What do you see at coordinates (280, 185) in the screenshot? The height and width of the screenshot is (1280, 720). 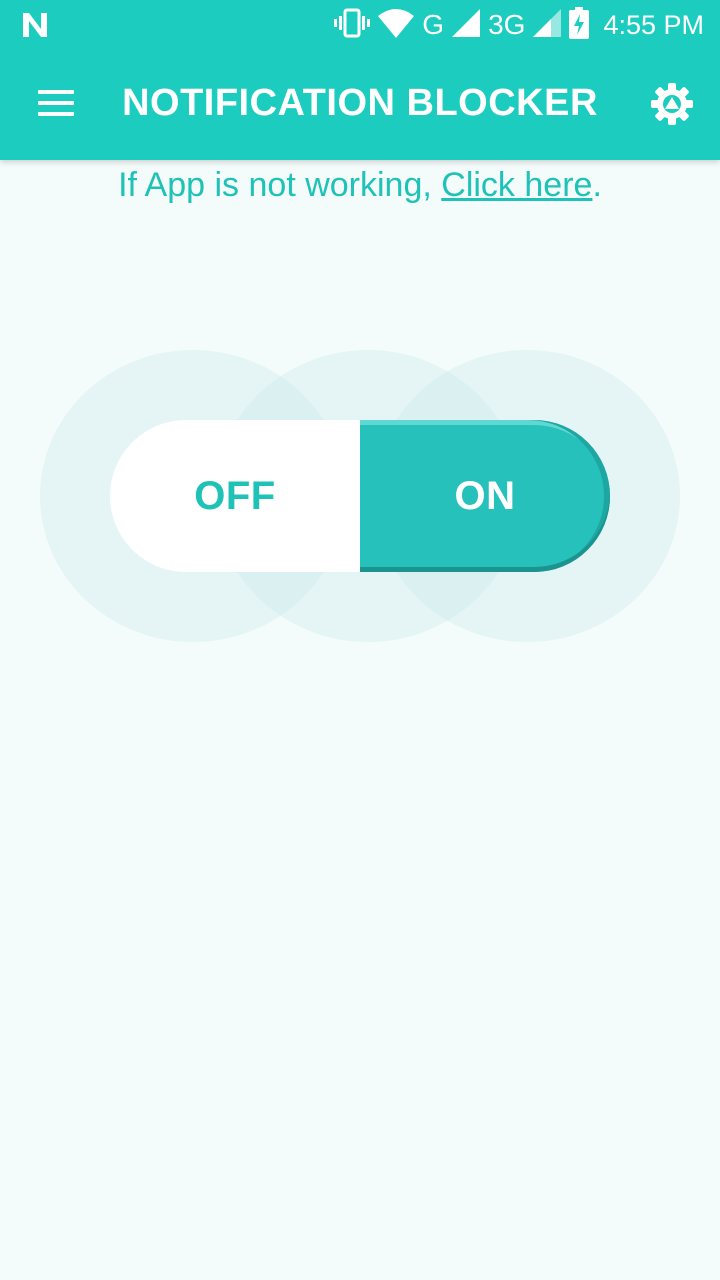 I see `help-text: If App is not working,` at bounding box center [280, 185].